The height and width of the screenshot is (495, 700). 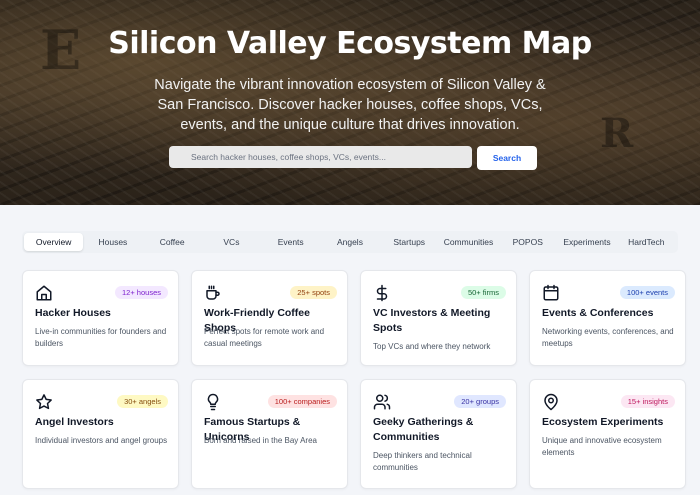 What do you see at coordinates (646, 242) in the screenshot?
I see `tab-hardtech: HardTech` at bounding box center [646, 242].